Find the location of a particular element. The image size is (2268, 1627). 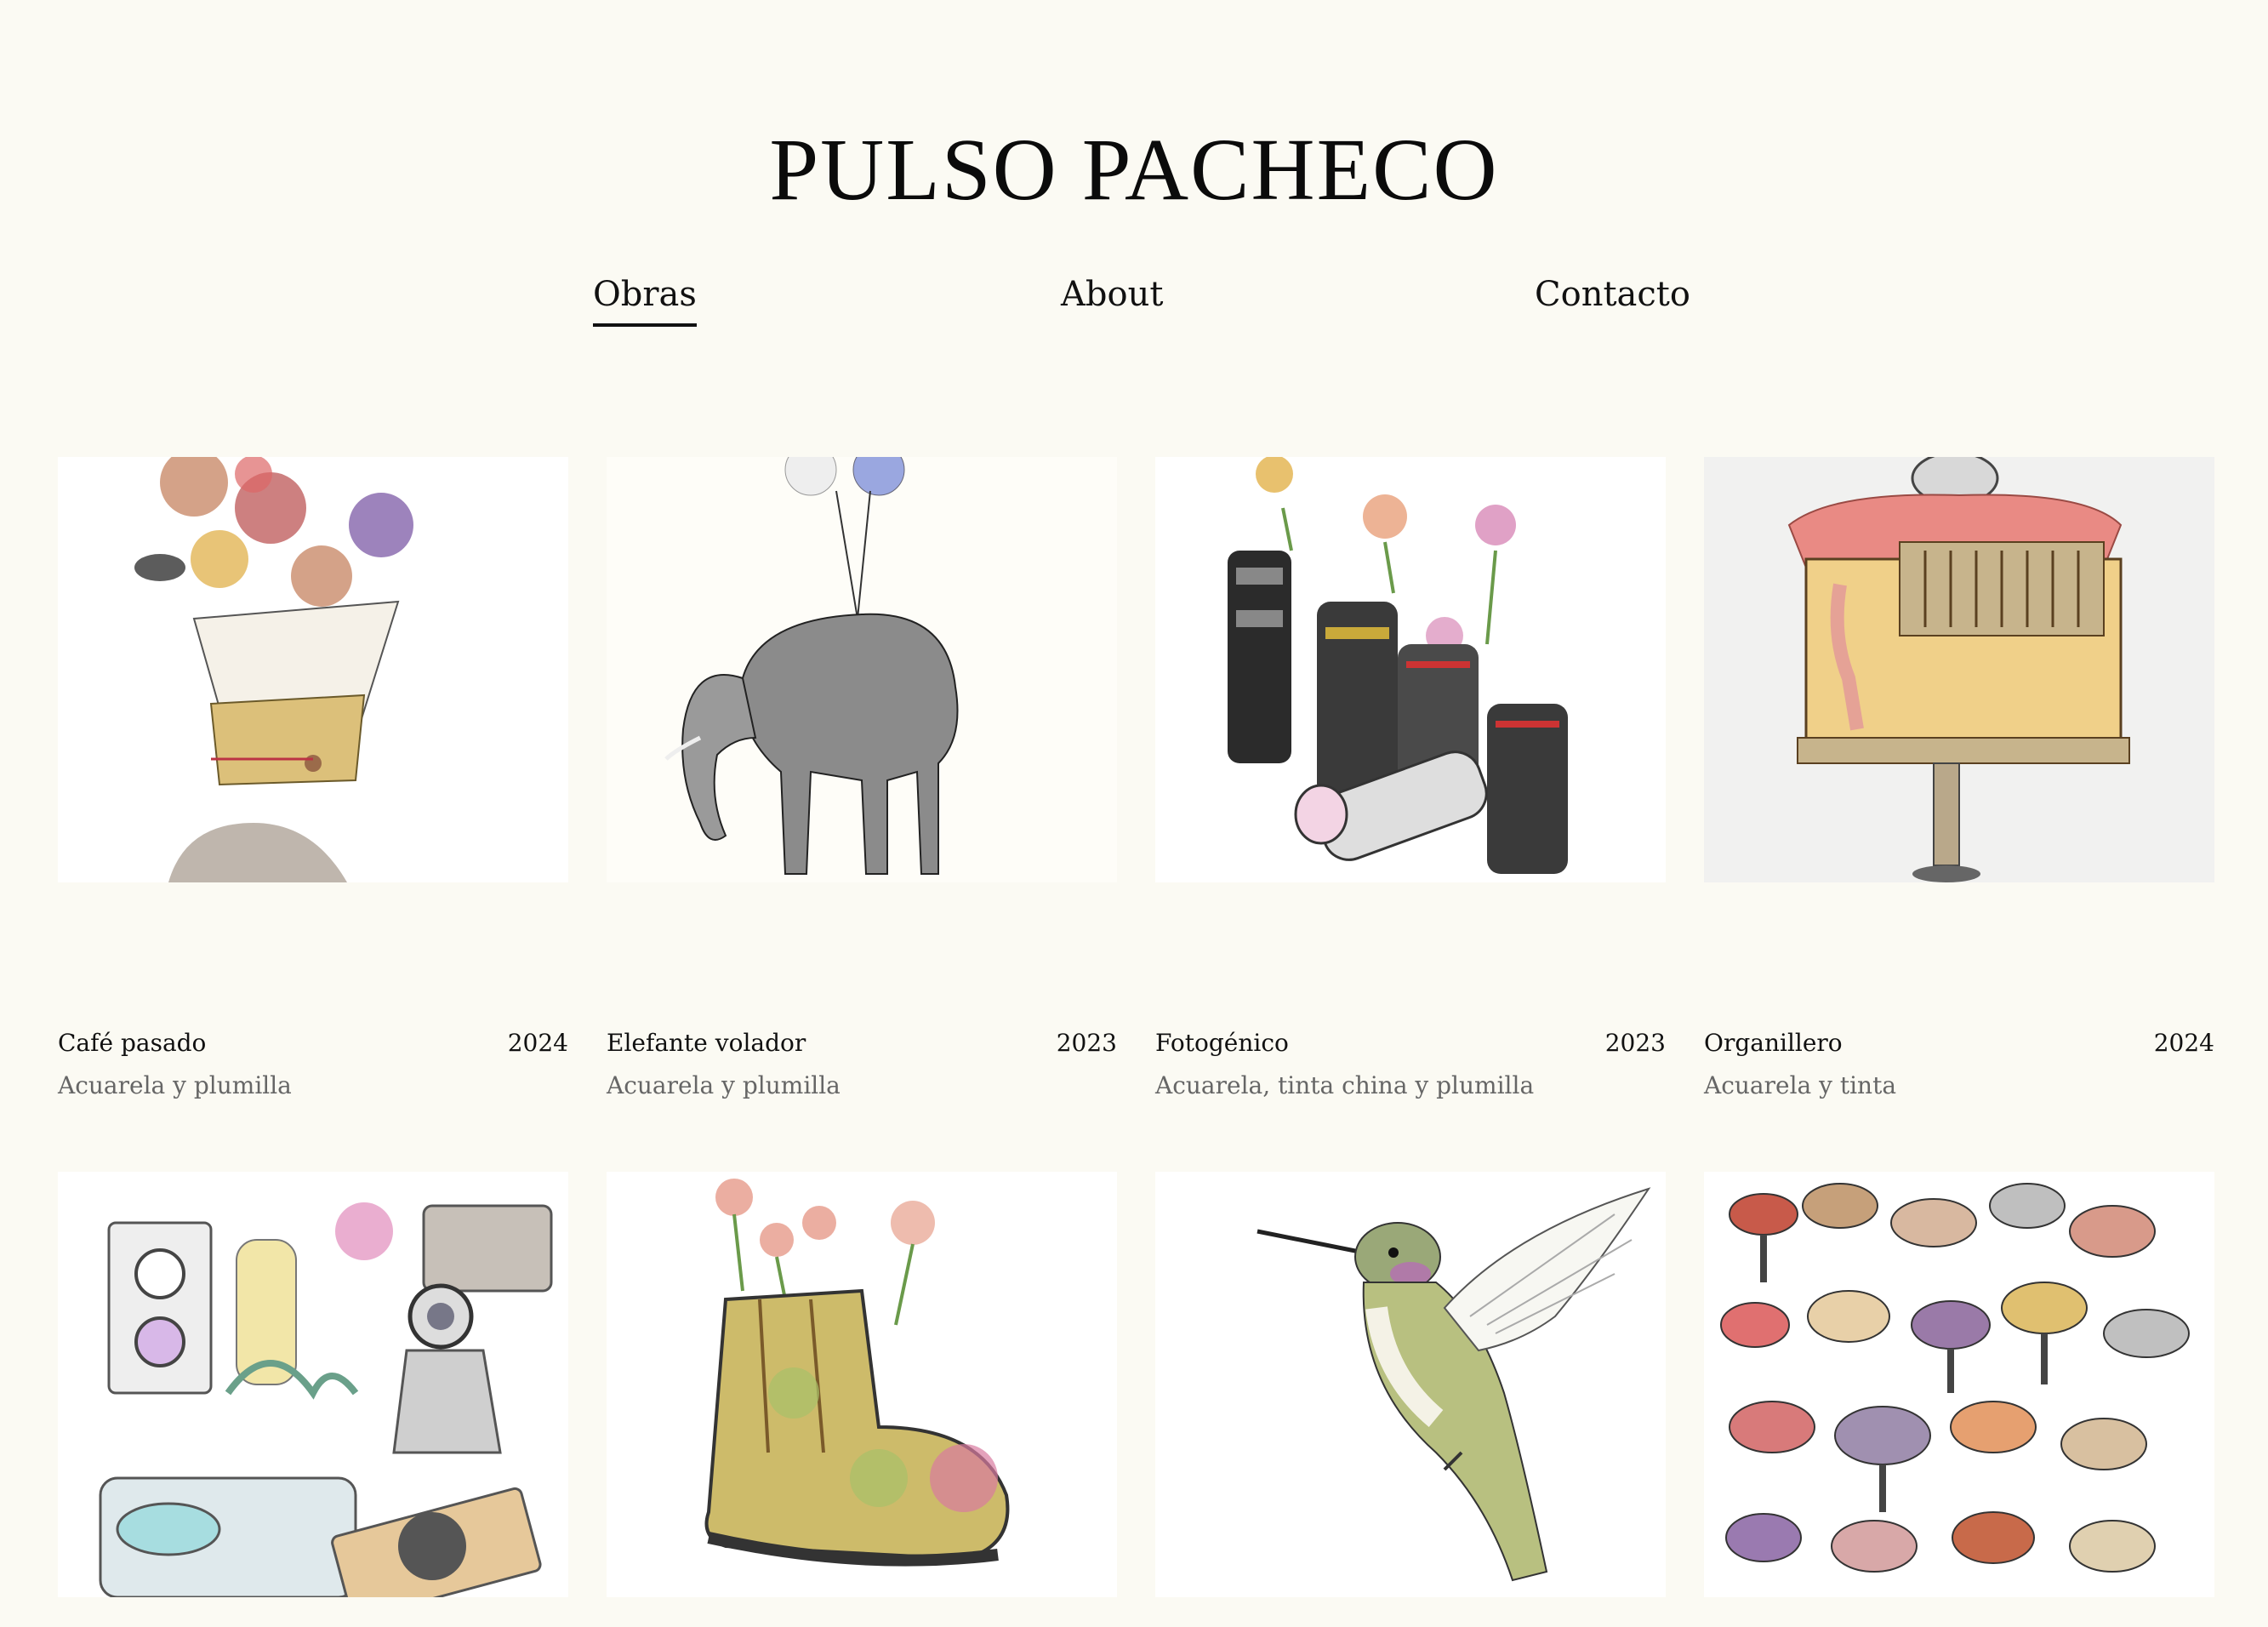

site-title: PULSO PACHECO is located at coordinates (1134, 170).